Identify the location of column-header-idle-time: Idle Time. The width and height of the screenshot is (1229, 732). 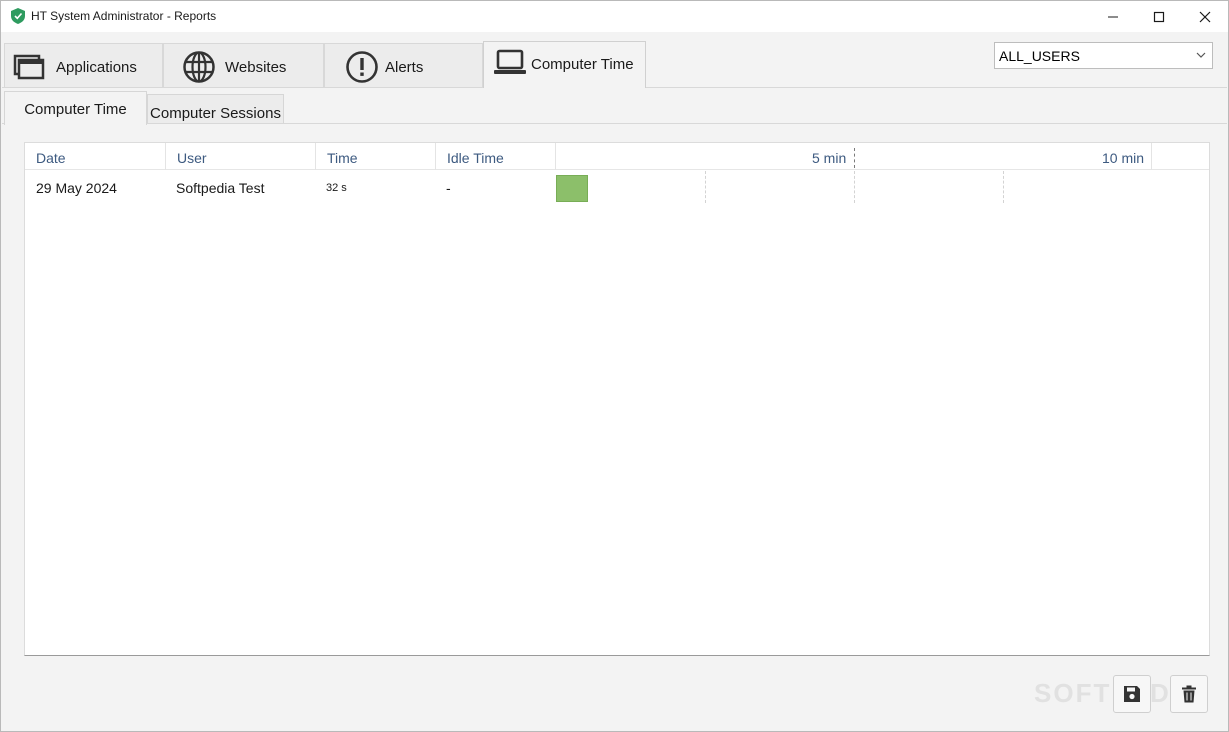
(496, 156).